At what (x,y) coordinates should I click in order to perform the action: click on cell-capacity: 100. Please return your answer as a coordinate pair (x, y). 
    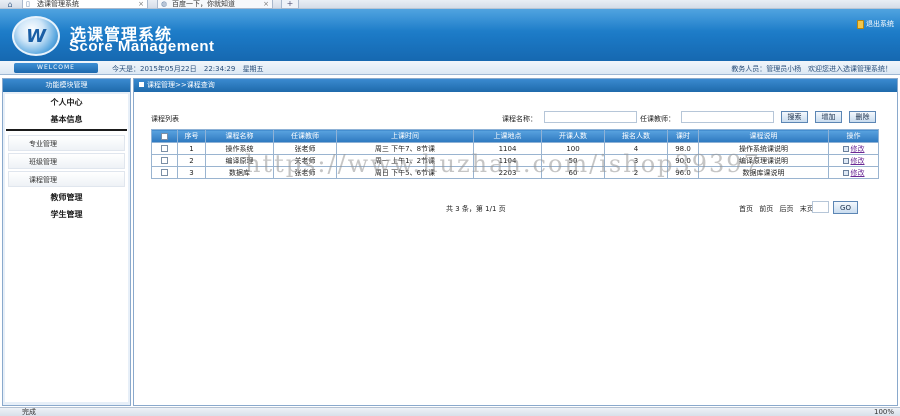
    Looking at the image, I should click on (573, 148).